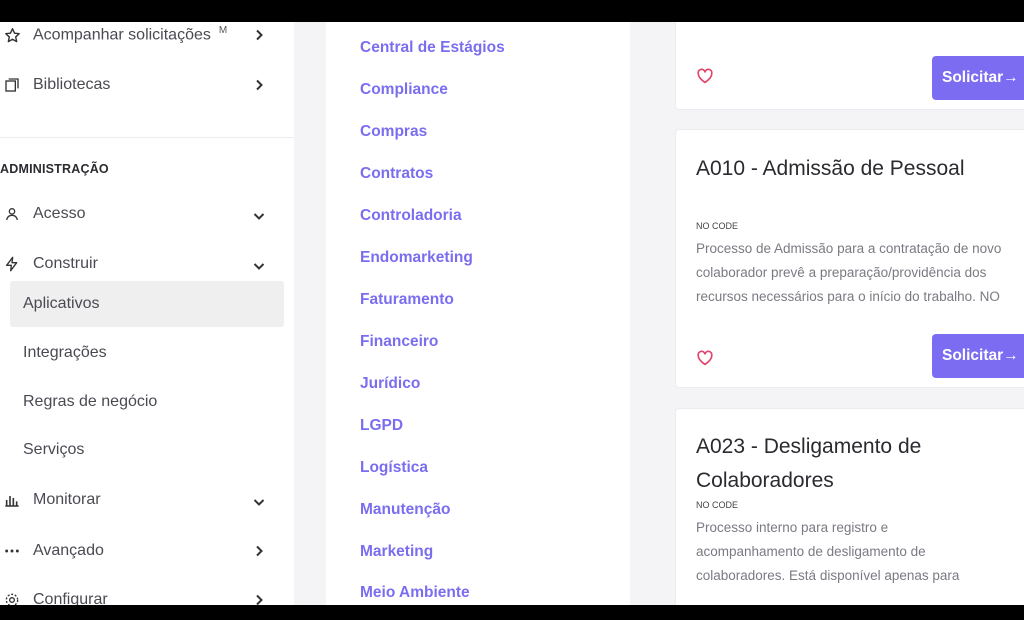 The height and width of the screenshot is (620, 1024). What do you see at coordinates (65, 352) in the screenshot?
I see `sidebar-item-label: Integrações` at bounding box center [65, 352].